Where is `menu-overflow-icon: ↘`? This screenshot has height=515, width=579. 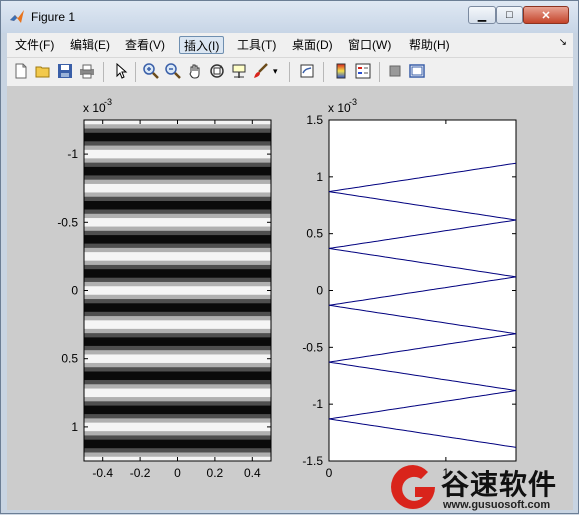
menu-overflow-icon: ↘ is located at coordinates (563, 42).